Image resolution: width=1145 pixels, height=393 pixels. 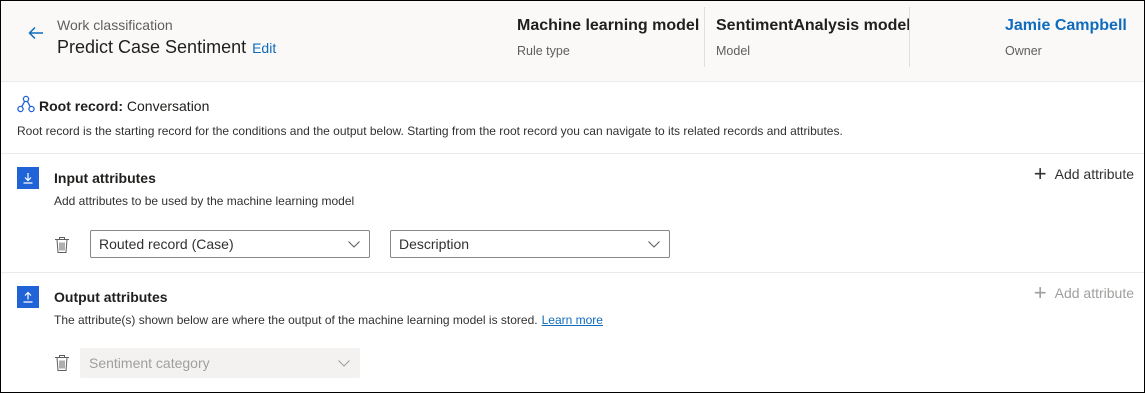 I want to click on model-label: Model, so click(x=733, y=51).